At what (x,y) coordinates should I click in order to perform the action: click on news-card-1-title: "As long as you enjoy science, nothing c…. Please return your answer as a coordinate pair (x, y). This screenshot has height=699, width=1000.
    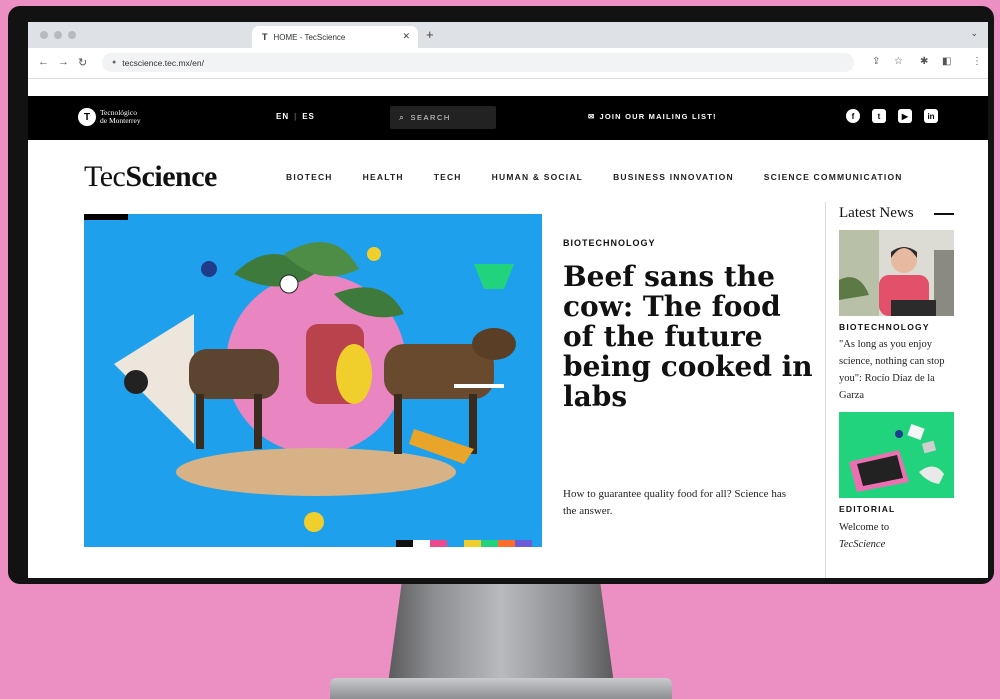
    Looking at the image, I should click on (899, 370).